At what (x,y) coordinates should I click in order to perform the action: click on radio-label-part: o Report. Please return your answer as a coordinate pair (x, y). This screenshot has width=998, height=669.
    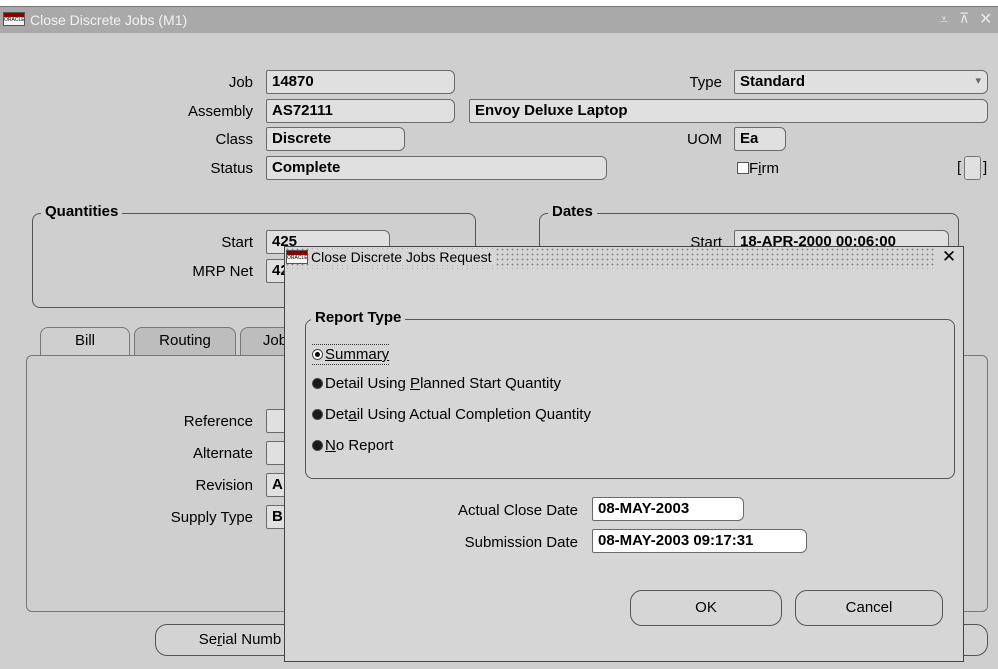
    Looking at the image, I should click on (364, 445).